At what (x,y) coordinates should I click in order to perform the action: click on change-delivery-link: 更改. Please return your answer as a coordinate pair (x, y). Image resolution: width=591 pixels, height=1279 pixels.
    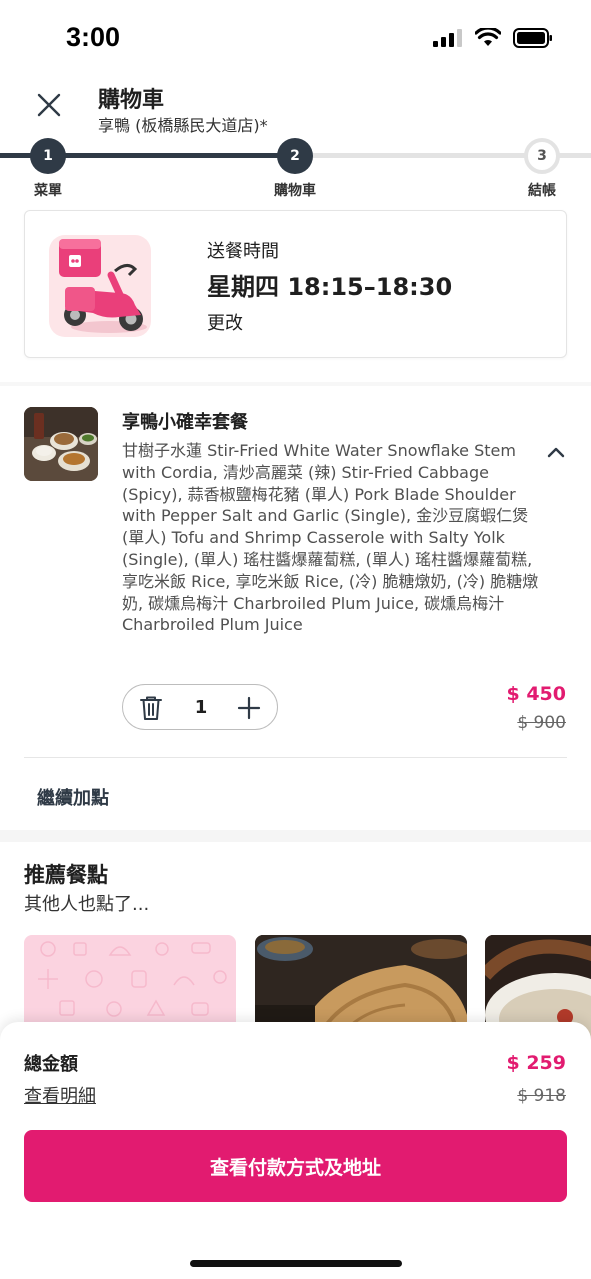
    Looking at the image, I should click on (225, 322).